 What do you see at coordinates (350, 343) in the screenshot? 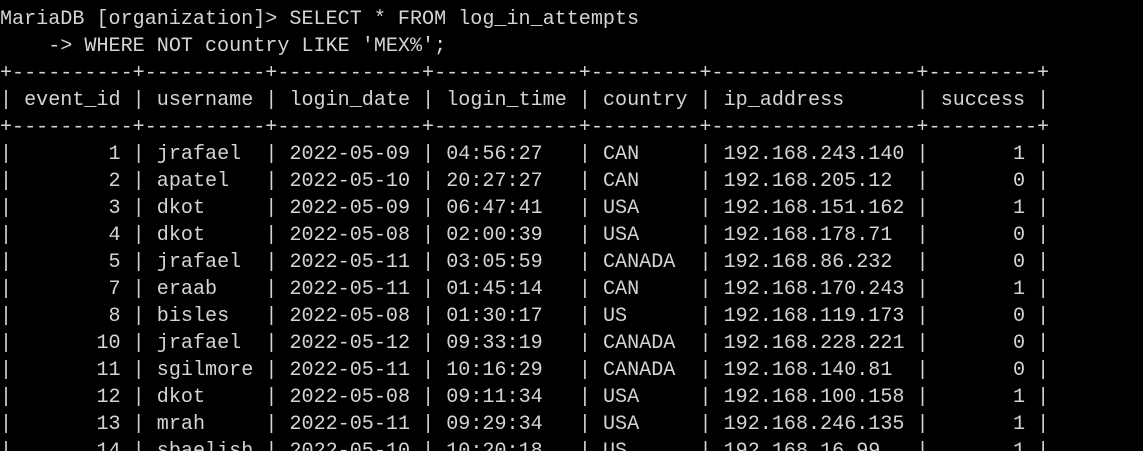
I see `cell-login-date: 2022-05-12` at bounding box center [350, 343].